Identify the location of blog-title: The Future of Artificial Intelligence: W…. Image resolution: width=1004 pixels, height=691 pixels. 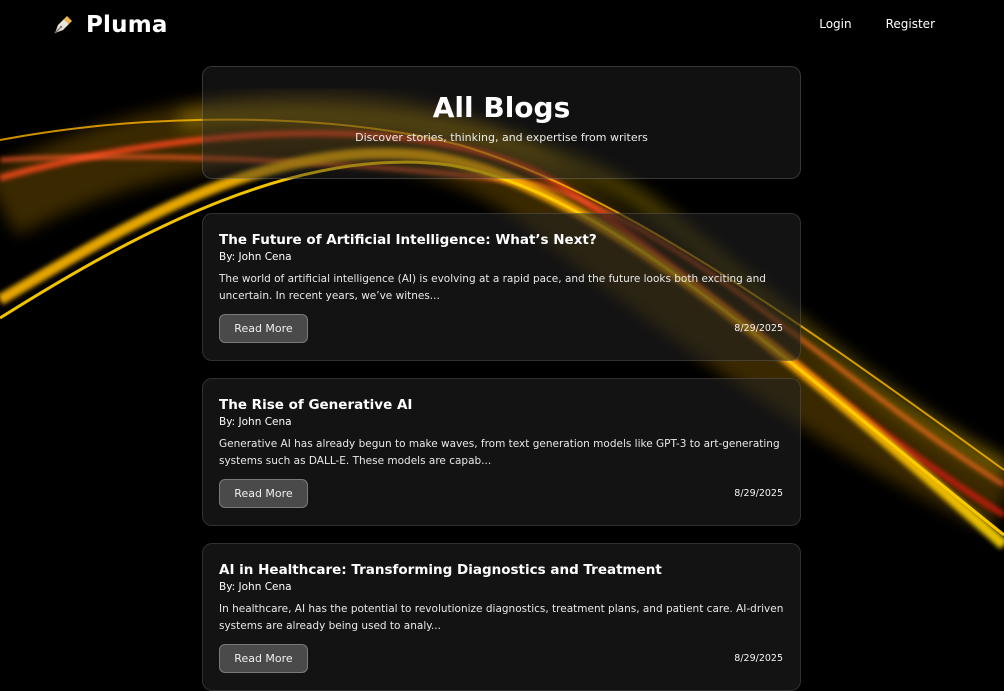
(501, 240).